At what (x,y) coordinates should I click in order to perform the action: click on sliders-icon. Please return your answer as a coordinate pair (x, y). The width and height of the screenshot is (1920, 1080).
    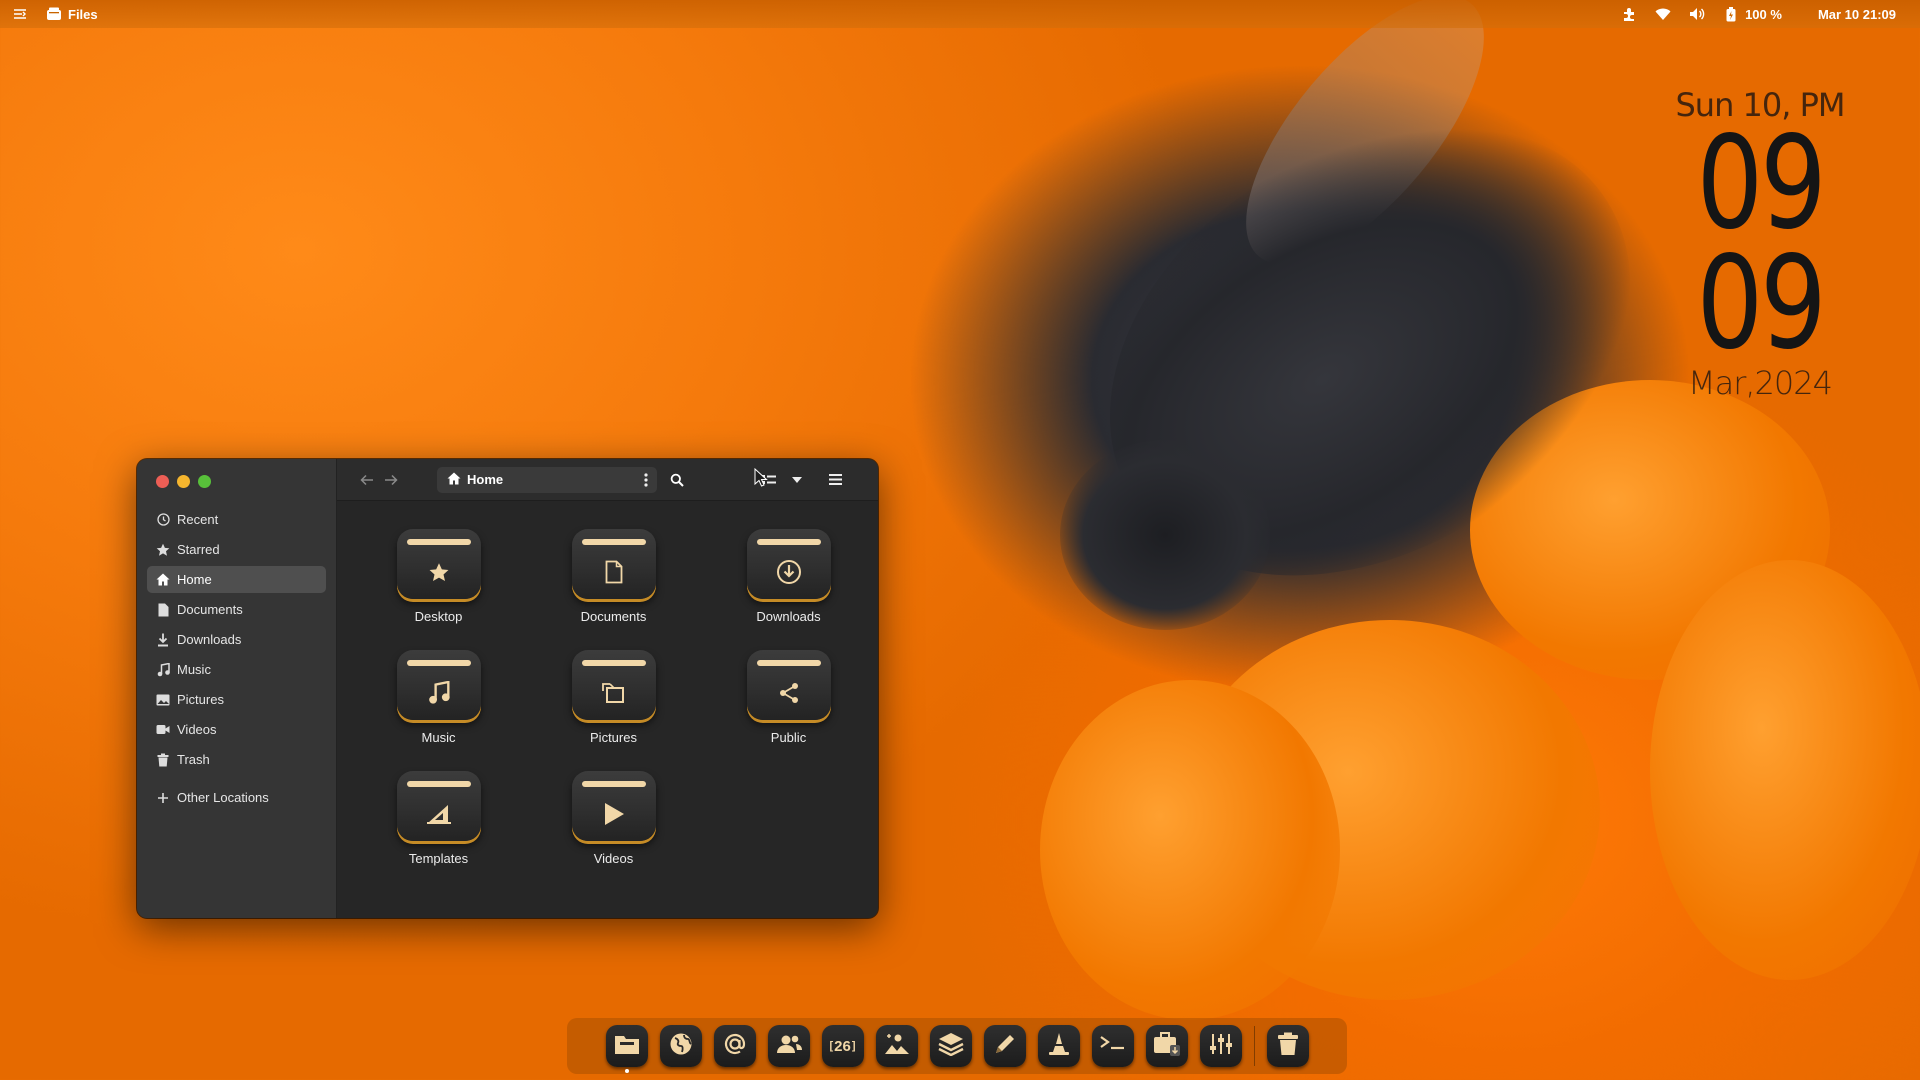
    Looking at the image, I should click on (1221, 1046).